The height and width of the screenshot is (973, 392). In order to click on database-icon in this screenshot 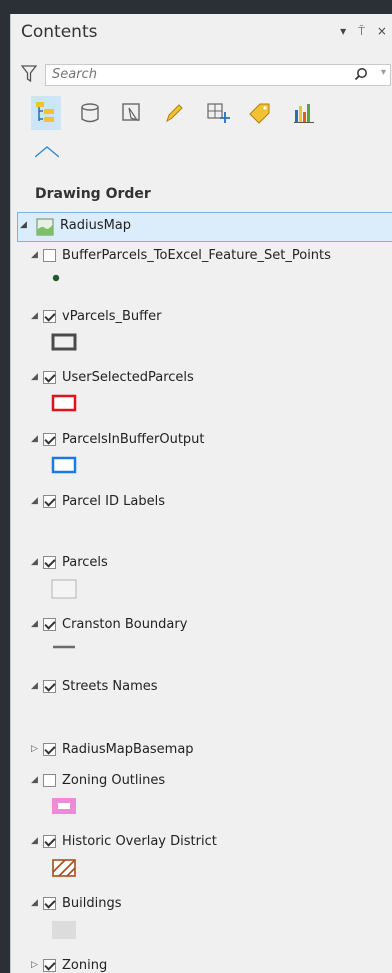, I will do `click(90, 113)`.